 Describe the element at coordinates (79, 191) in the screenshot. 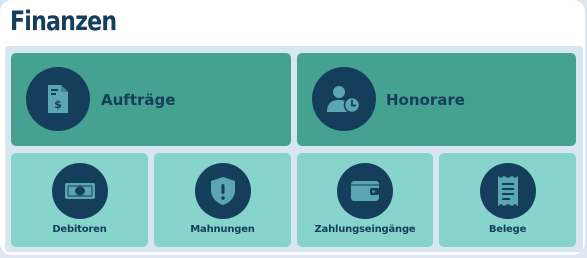

I see `banknote-icon` at that location.